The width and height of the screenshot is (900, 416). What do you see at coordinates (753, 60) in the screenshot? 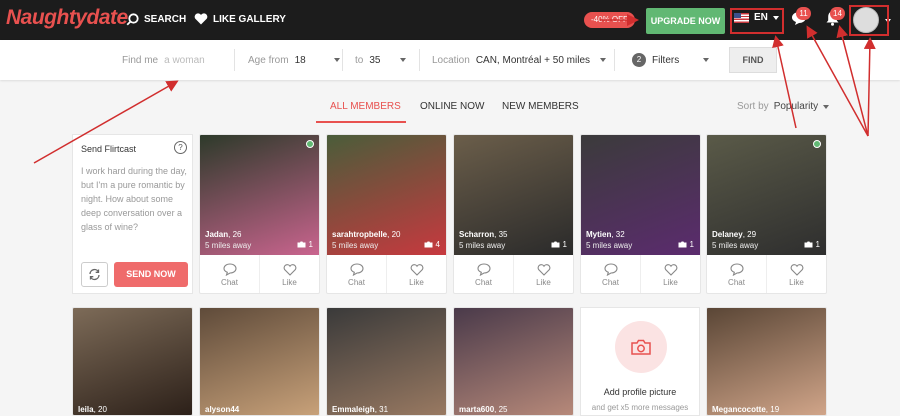
I see `find-button: FIND` at bounding box center [753, 60].